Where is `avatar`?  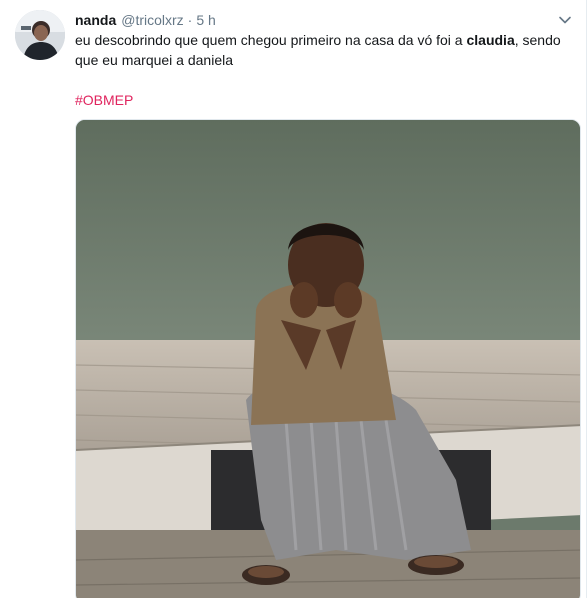
avatar is located at coordinates (40, 35).